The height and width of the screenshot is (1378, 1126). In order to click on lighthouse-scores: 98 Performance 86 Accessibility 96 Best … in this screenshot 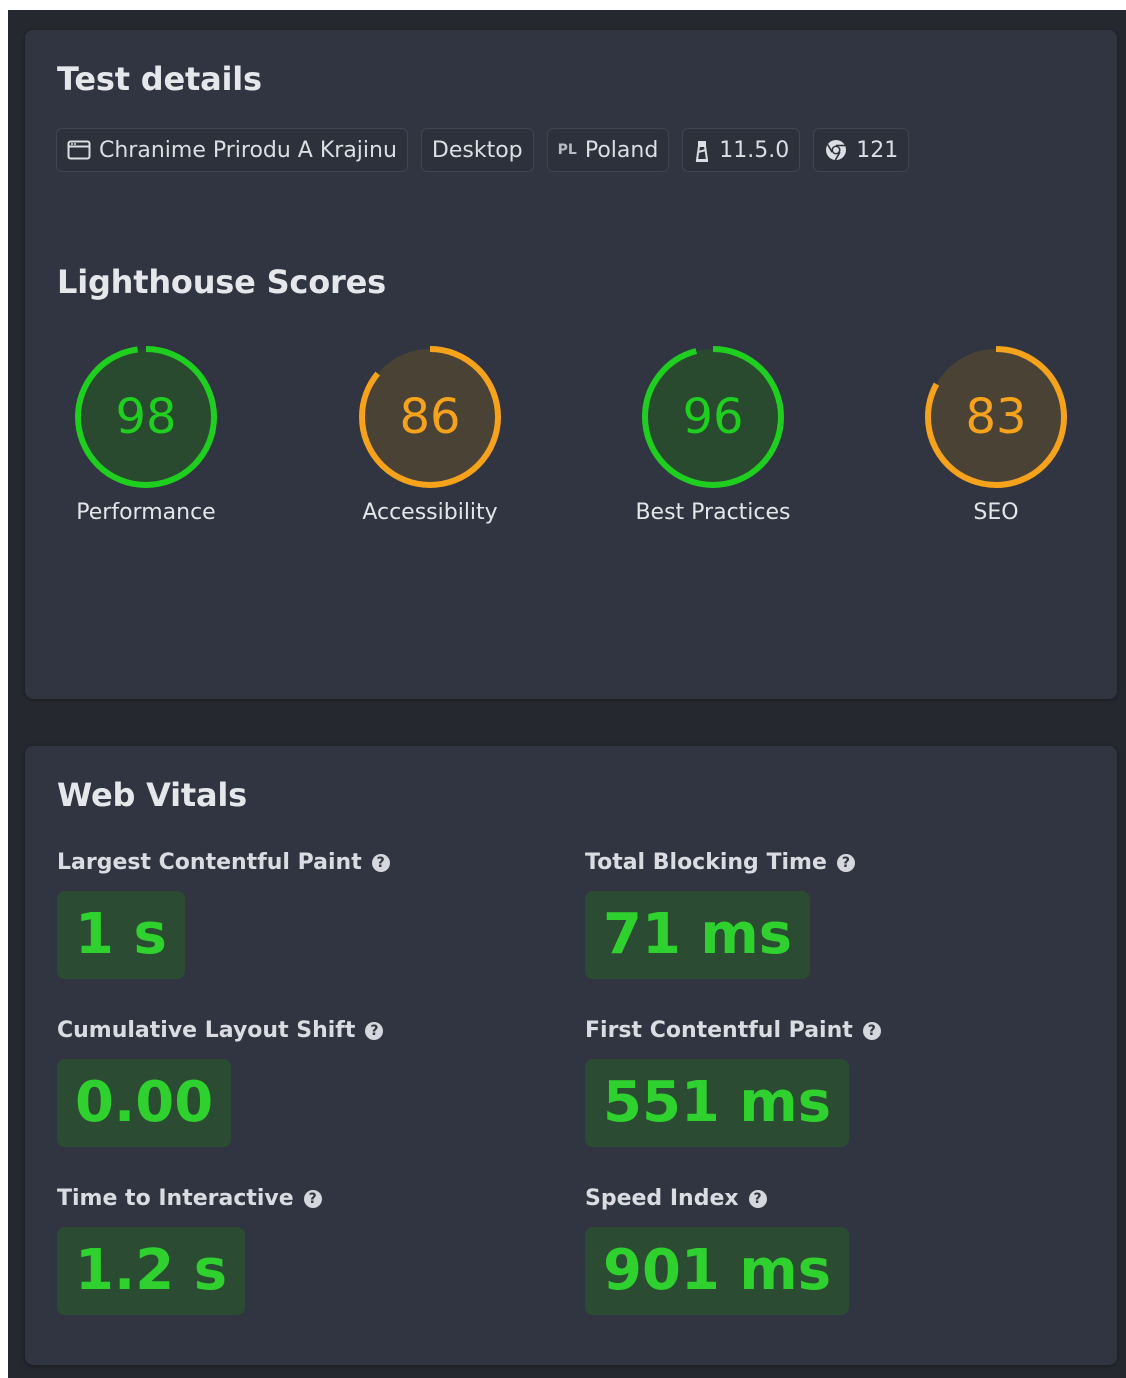, I will do `click(571, 444)`.